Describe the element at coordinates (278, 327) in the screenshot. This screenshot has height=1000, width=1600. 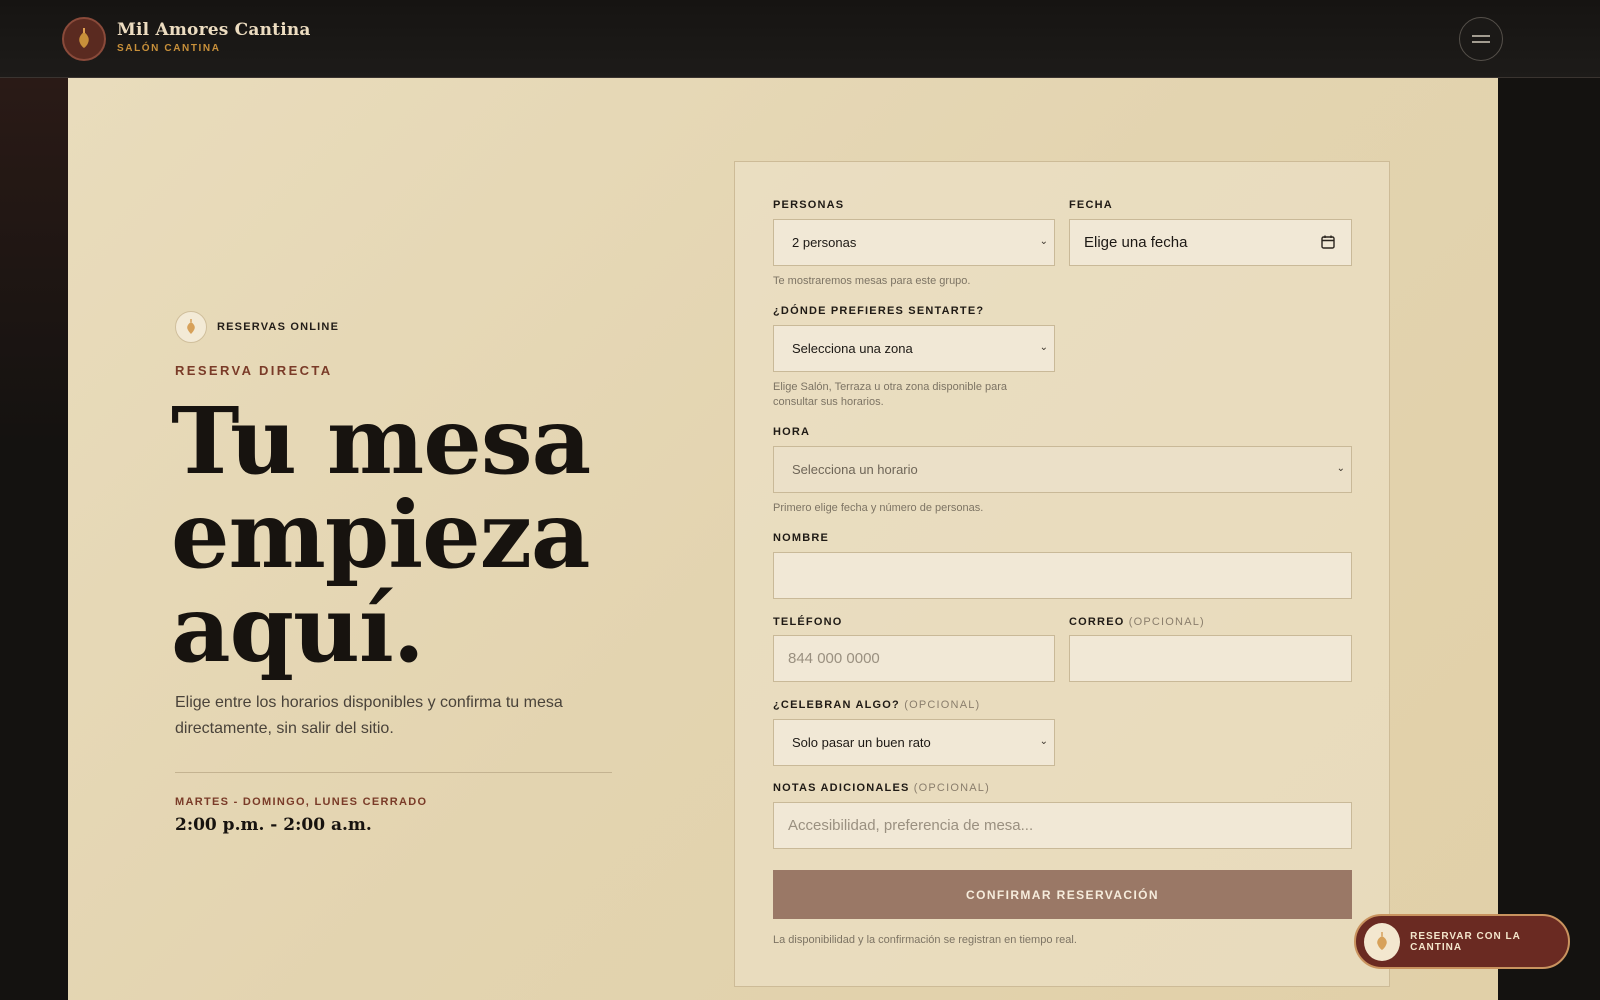
I see `badge-label: RESERVAS ONLINE` at that location.